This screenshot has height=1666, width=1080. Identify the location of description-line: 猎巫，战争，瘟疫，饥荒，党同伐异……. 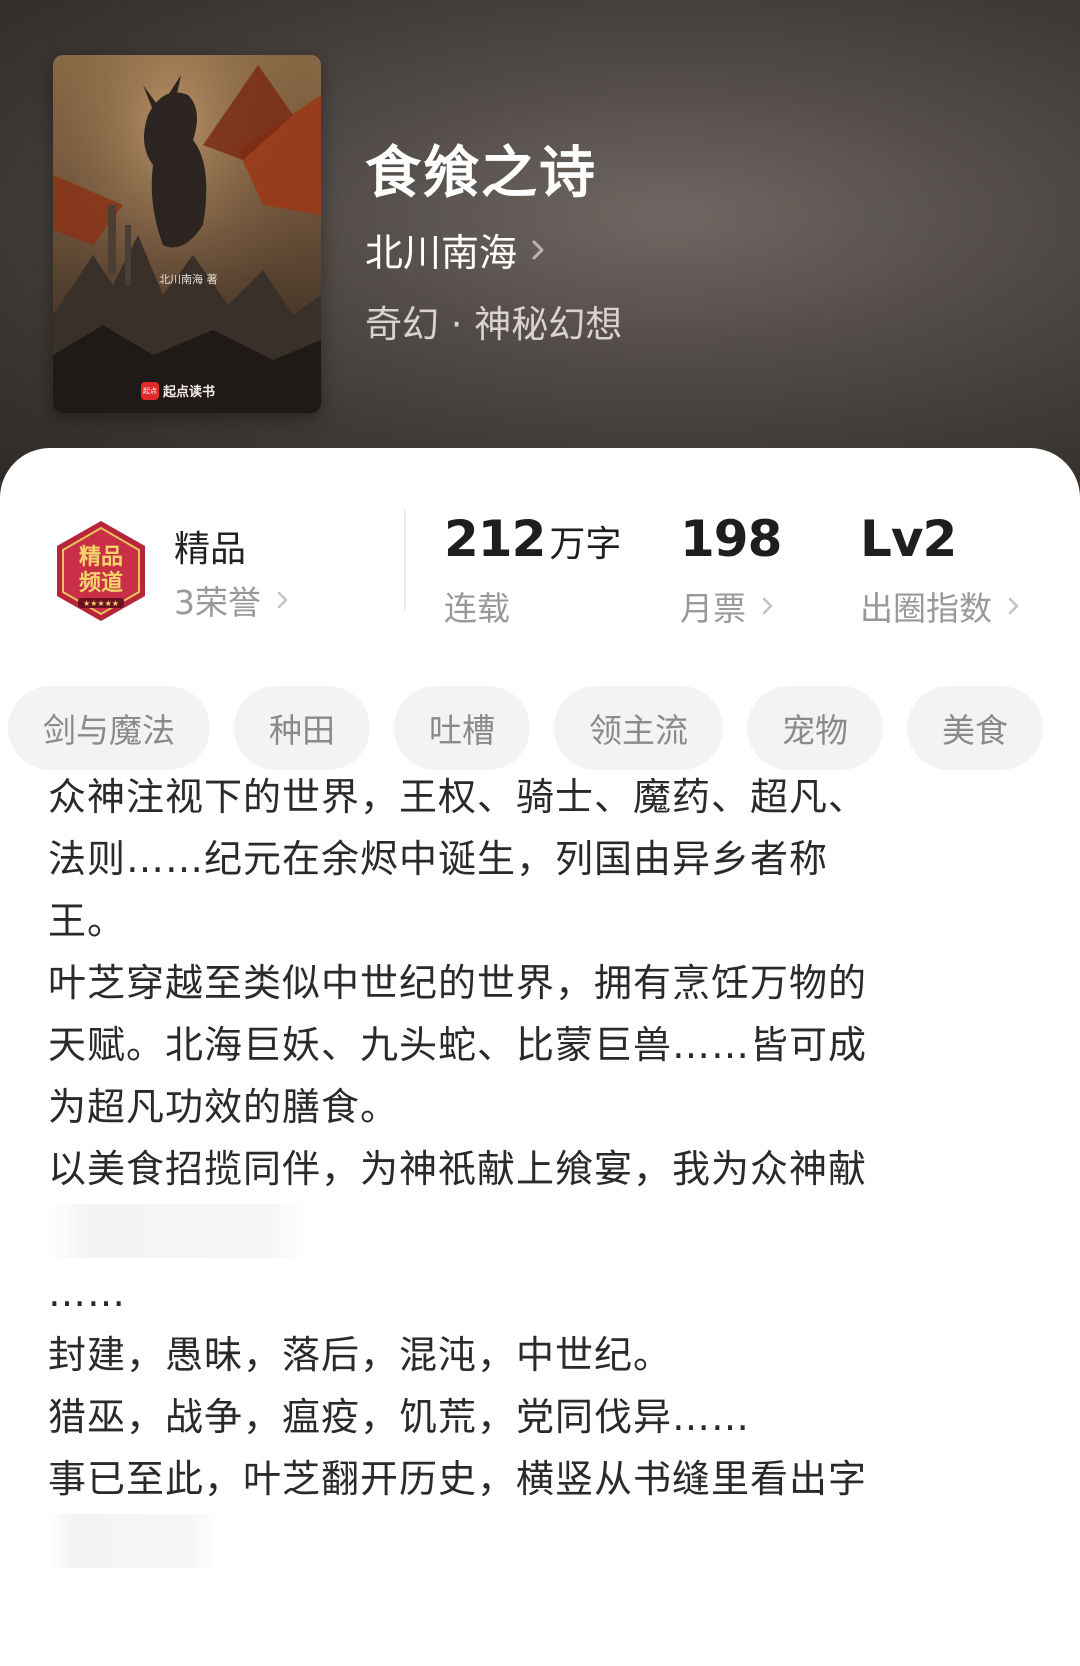
(399, 1417).